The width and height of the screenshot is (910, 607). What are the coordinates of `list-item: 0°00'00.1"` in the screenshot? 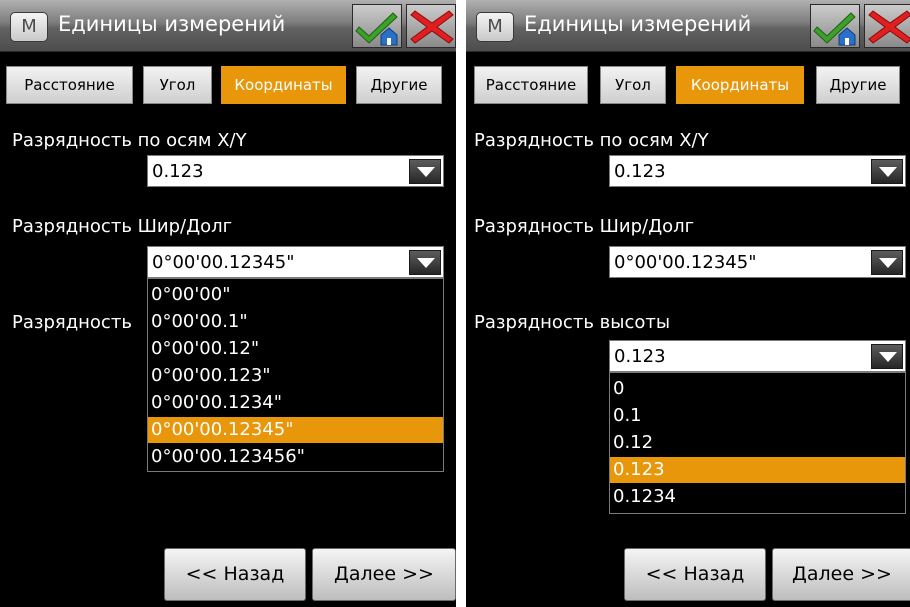 It's located at (295, 322).